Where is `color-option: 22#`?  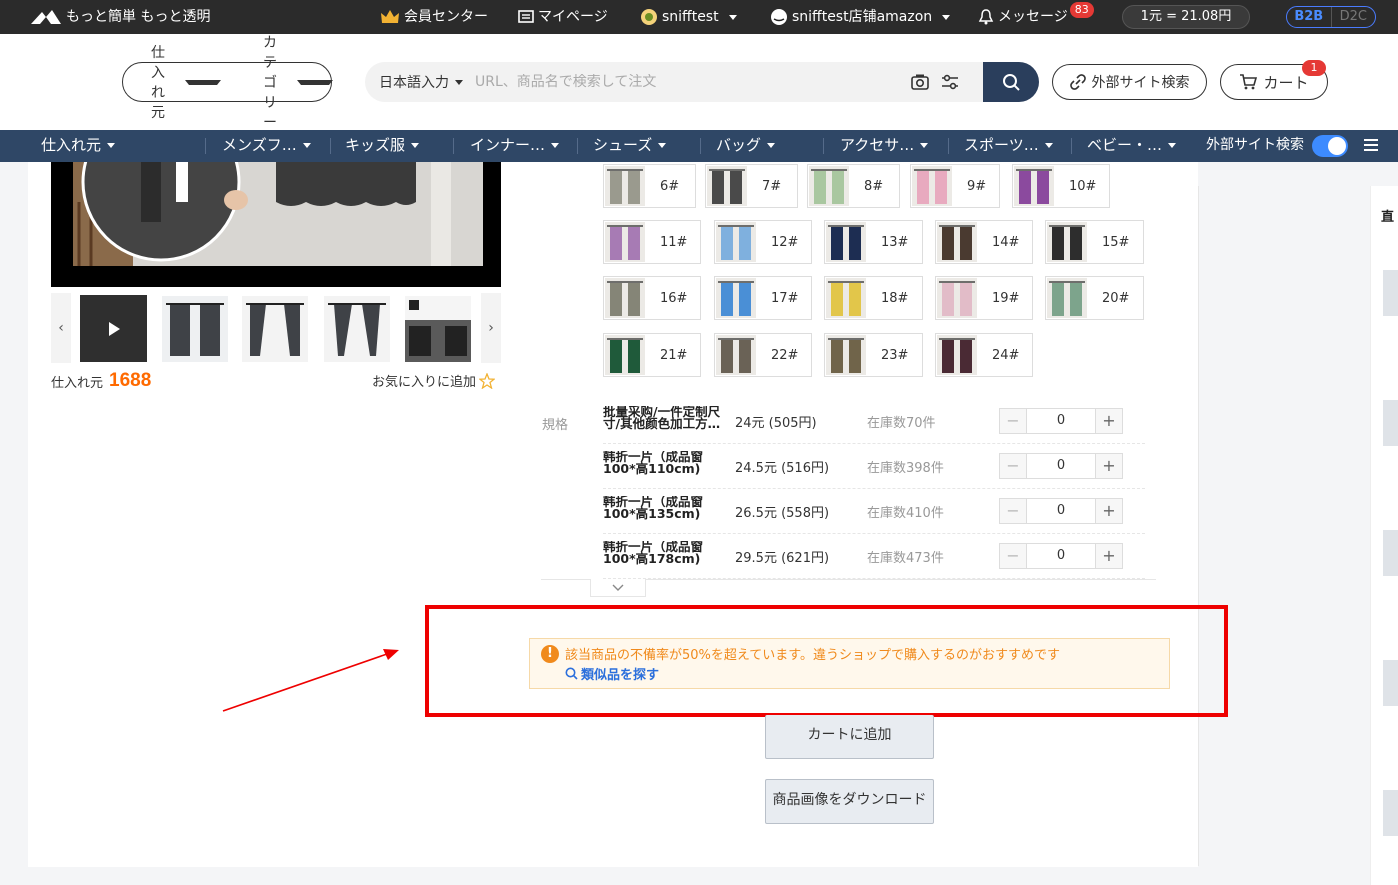
color-option: 22# is located at coordinates (763, 355).